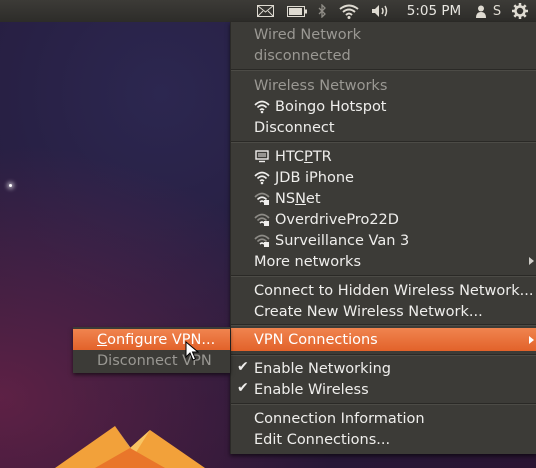 This screenshot has height=468, width=536. I want to click on clock: 5:05 PM, so click(434, 11).